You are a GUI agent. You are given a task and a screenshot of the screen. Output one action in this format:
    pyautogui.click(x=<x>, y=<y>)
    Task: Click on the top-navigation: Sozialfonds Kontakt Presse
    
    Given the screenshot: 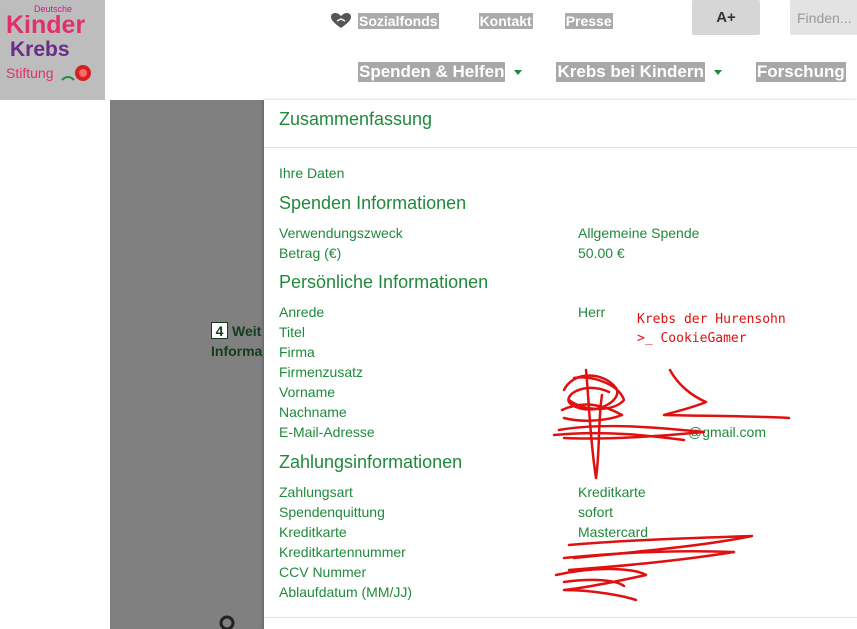 What is the action you would take?
    pyautogui.click(x=487, y=21)
    